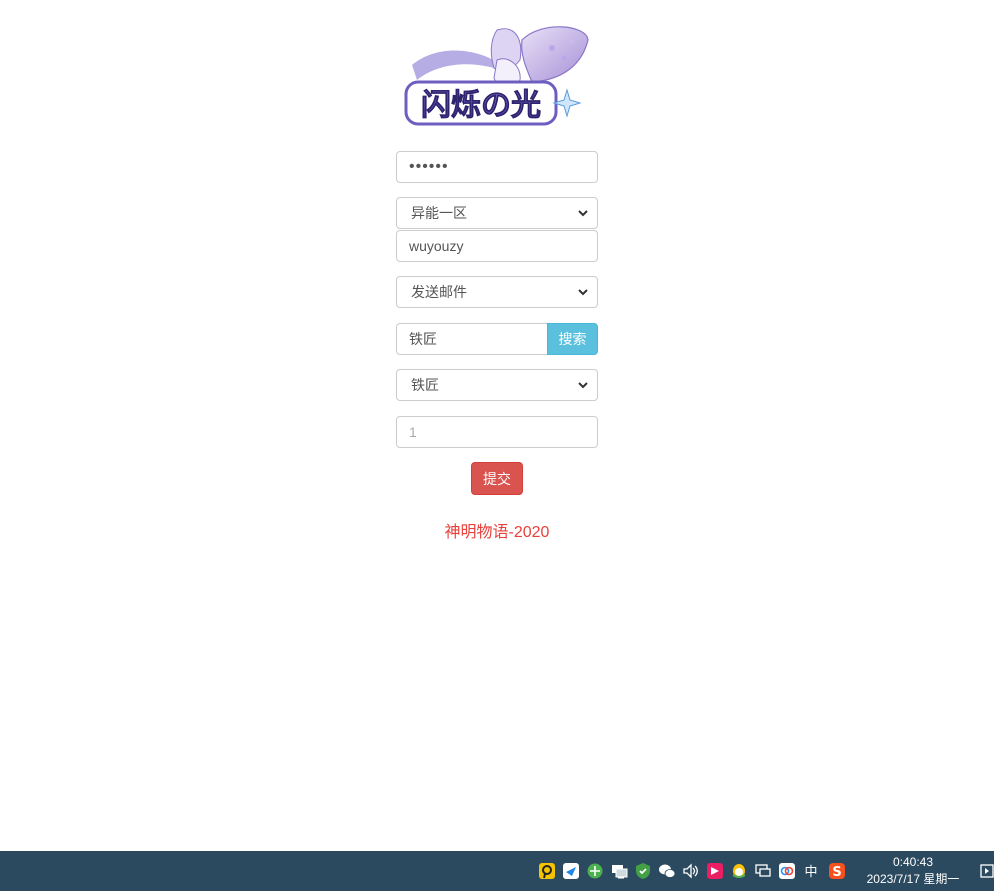 This screenshot has height=891, width=994. I want to click on quantity-input: 1, so click(497, 432).